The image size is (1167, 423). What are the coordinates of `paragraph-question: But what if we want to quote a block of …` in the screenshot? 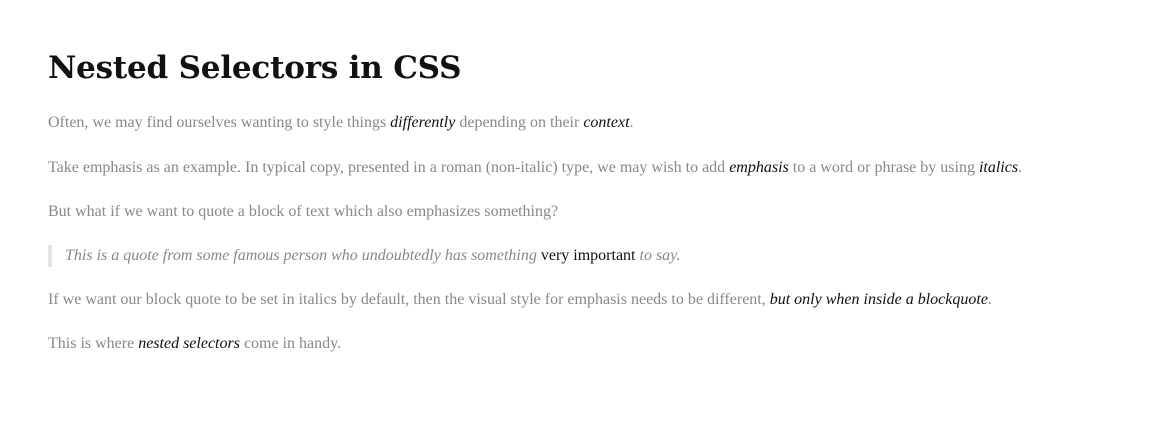 It's located at (607, 212).